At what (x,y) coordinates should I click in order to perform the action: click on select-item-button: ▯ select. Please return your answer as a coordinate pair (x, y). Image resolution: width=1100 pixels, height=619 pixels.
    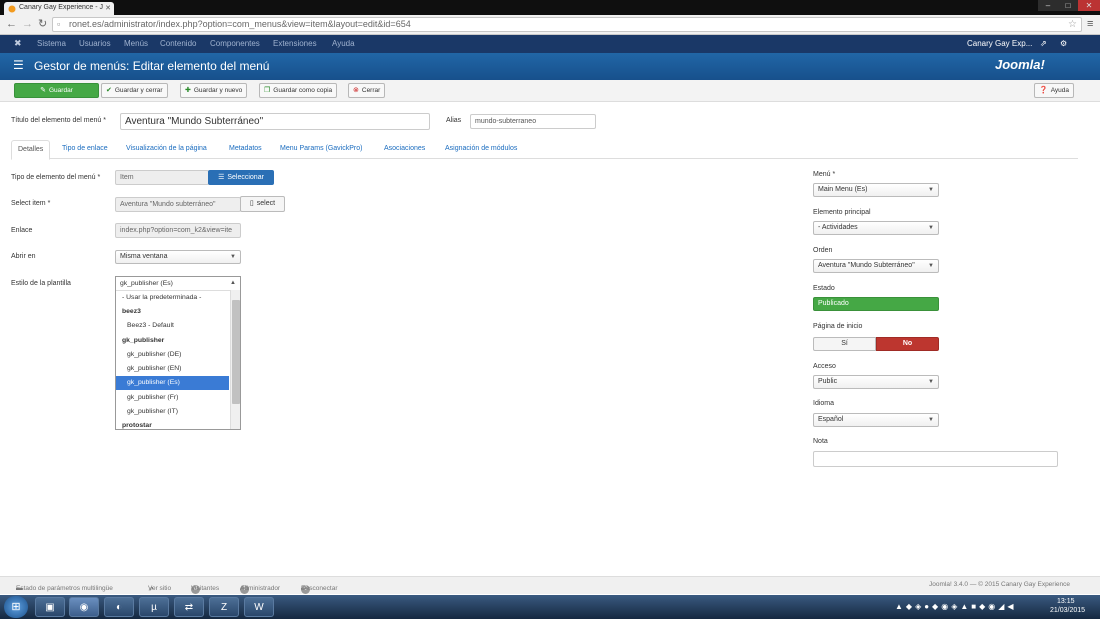
    Looking at the image, I should click on (262, 204).